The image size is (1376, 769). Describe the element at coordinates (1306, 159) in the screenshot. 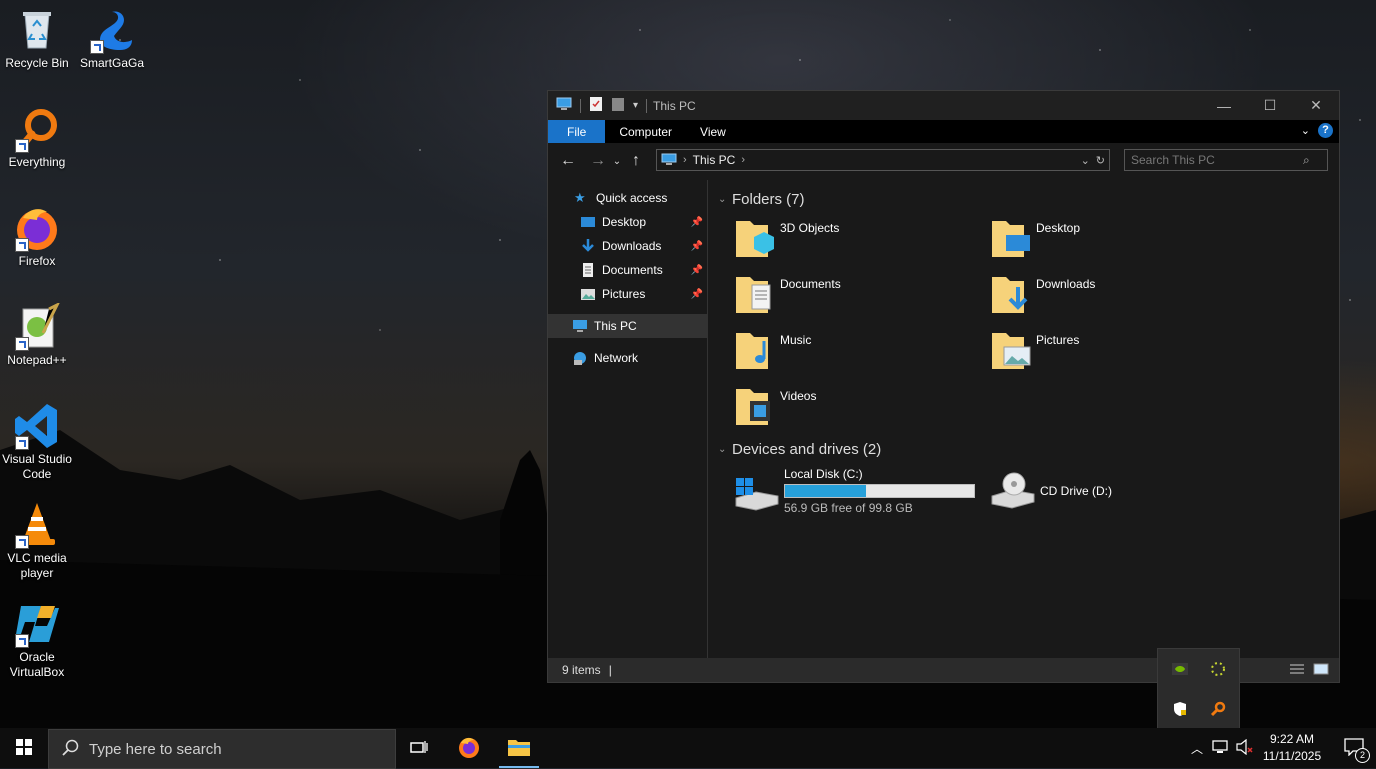

I see `search-icon: ⌕` at that location.